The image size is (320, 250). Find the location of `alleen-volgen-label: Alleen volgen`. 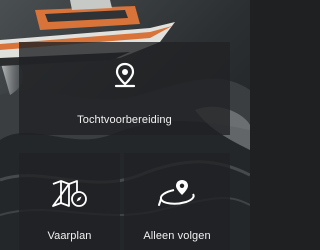

alleen-volgen-label: Alleen volgen is located at coordinates (177, 236).